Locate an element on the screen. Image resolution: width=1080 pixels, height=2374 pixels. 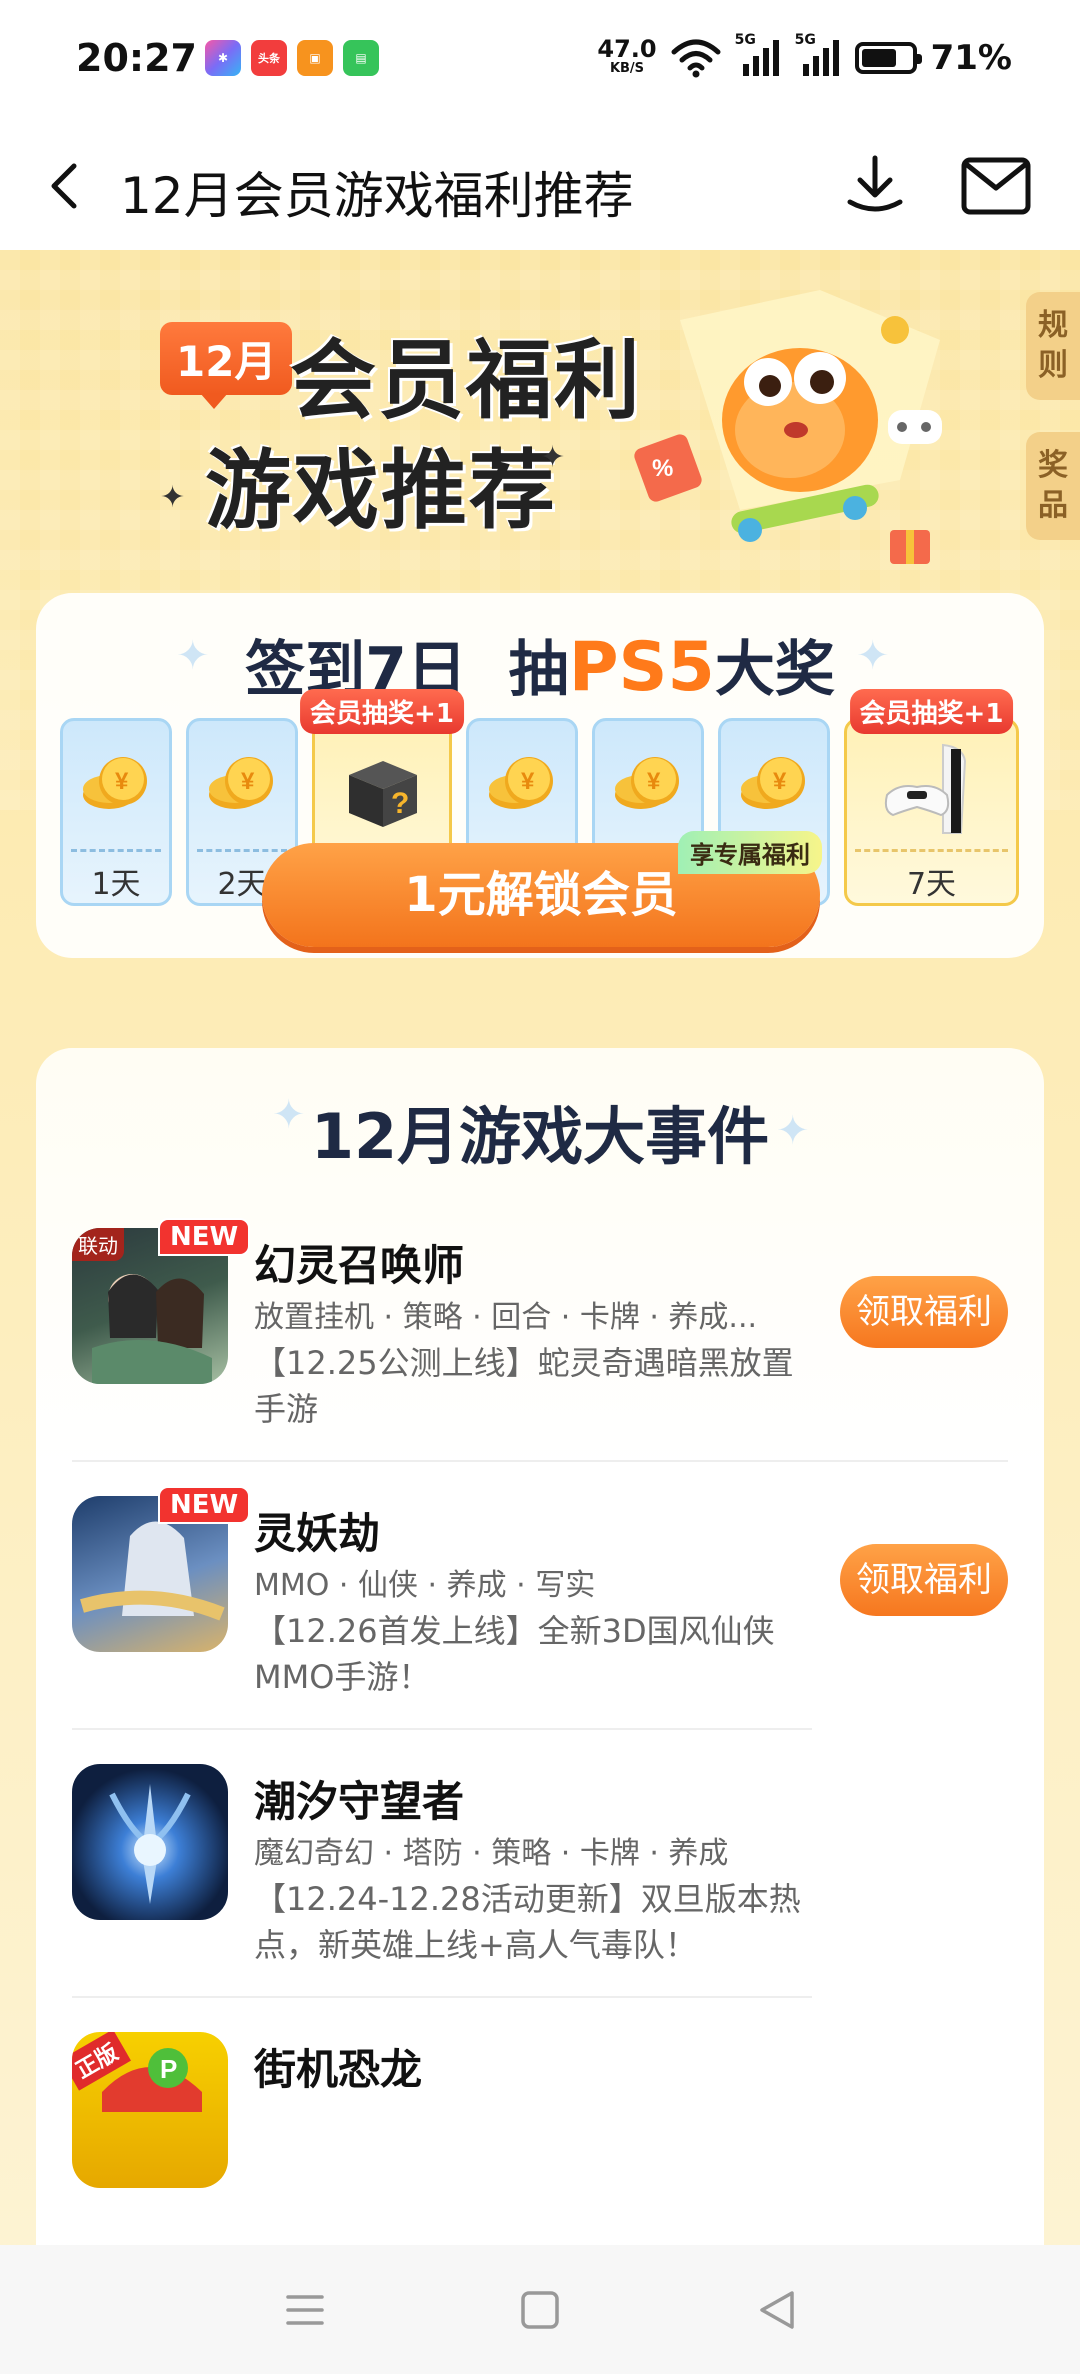
game-icon-jieji: P 正版 is located at coordinates (150, 2110).